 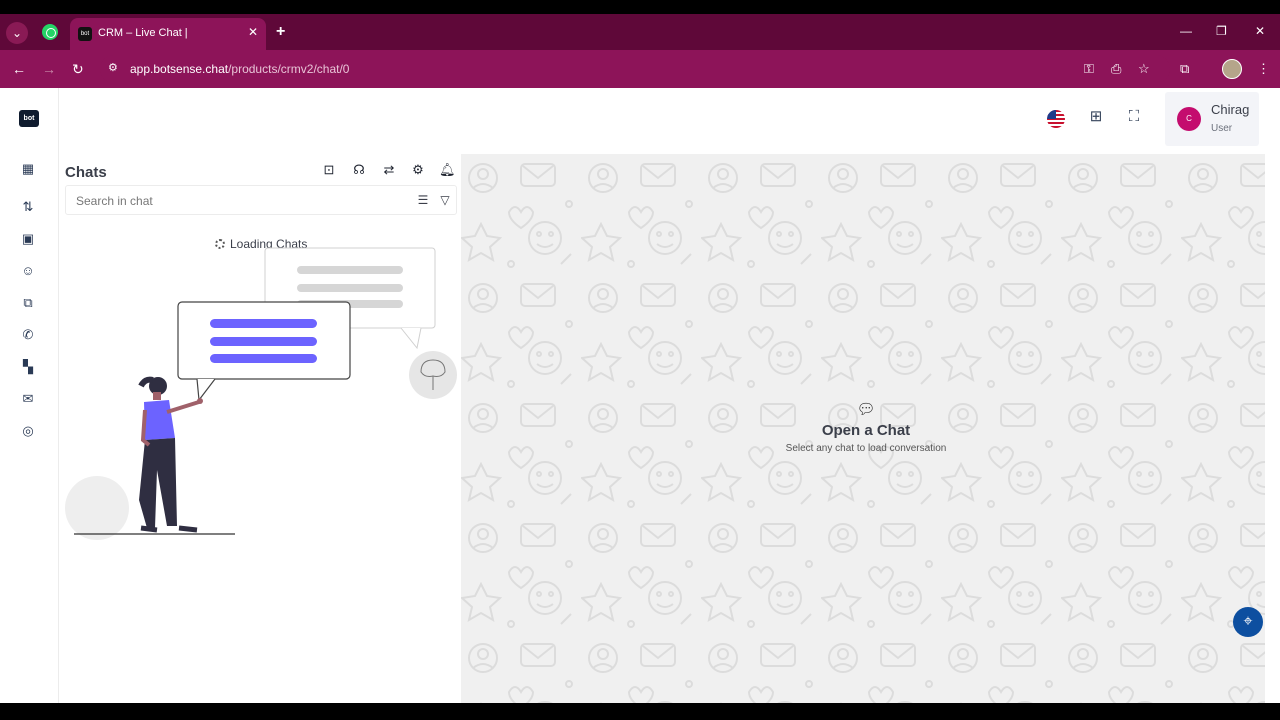 What do you see at coordinates (866, 409) in the screenshot?
I see `chat-bubble-icon: 💬︎` at bounding box center [866, 409].